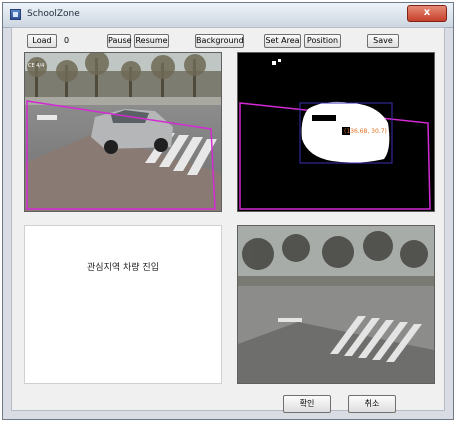  Describe the element at coordinates (119, 41) in the screenshot. I see `pause-button: Pause` at that location.